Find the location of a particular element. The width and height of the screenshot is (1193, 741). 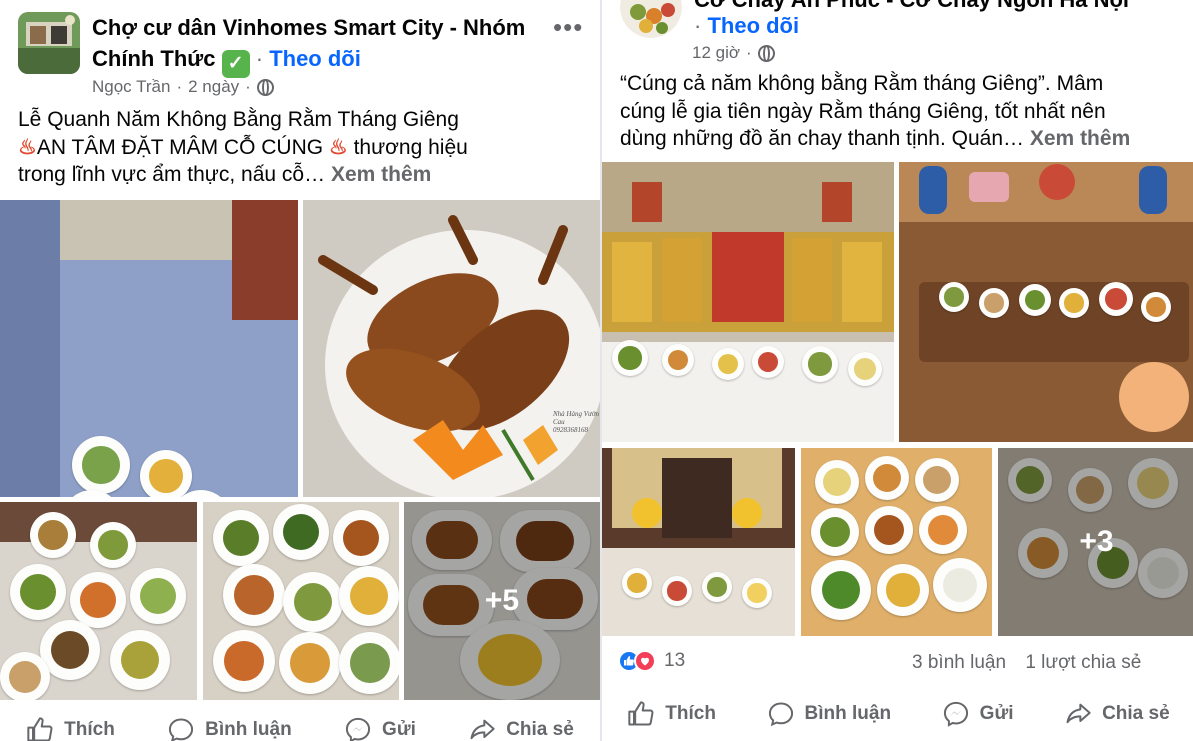

author-name: Ngọc Trần is located at coordinates (131, 87).